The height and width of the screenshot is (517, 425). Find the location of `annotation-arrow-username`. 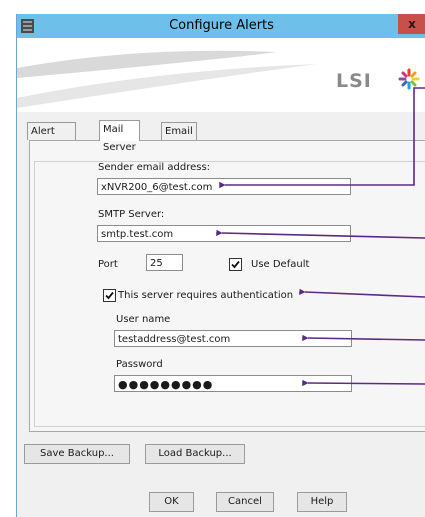

annotation-arrow-username is located at coordinates (363, 338).